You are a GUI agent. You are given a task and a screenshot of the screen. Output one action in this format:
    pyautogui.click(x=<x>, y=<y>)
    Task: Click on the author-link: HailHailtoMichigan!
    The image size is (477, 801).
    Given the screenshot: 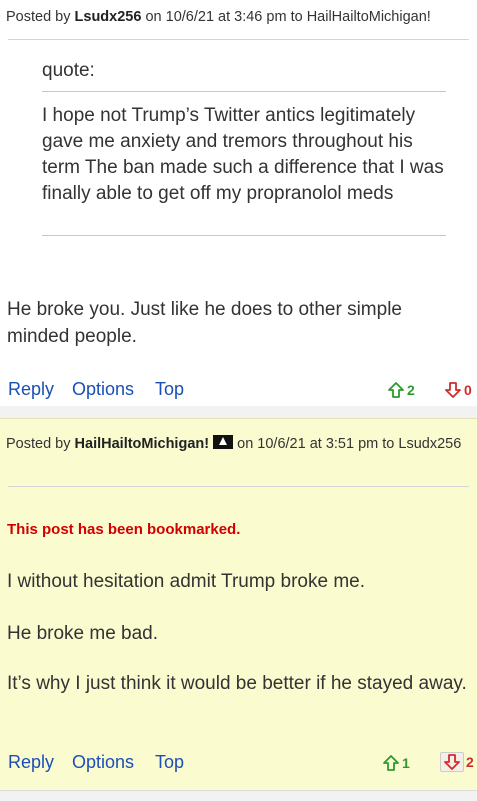 What is the action you would take?
    pyautogui.click(x=142, y=444)
    